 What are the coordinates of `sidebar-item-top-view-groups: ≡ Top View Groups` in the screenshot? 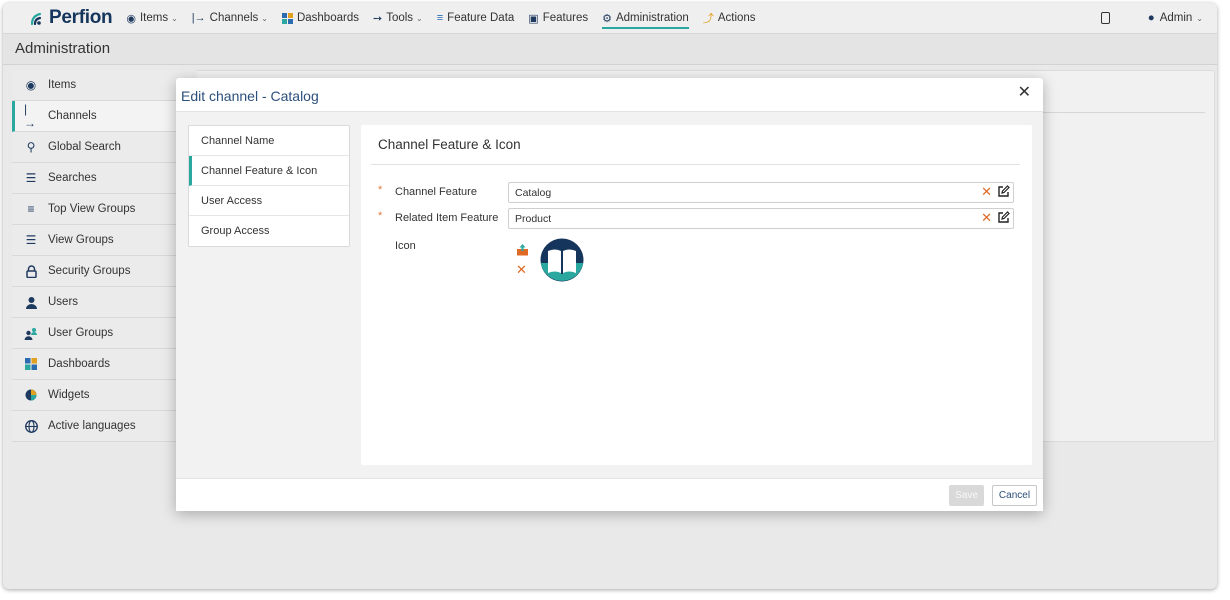 It's located at (104, 209).